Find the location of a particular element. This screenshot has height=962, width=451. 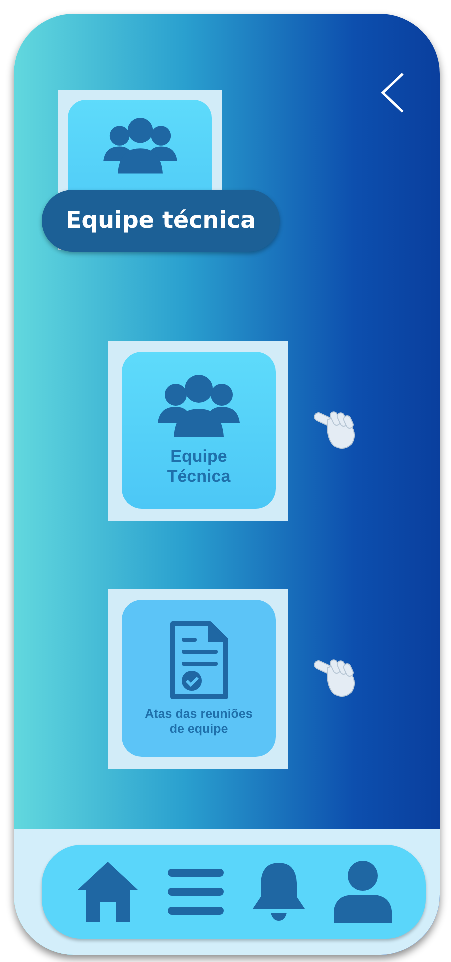

user-nav-button is located at coordinates (363, 892).